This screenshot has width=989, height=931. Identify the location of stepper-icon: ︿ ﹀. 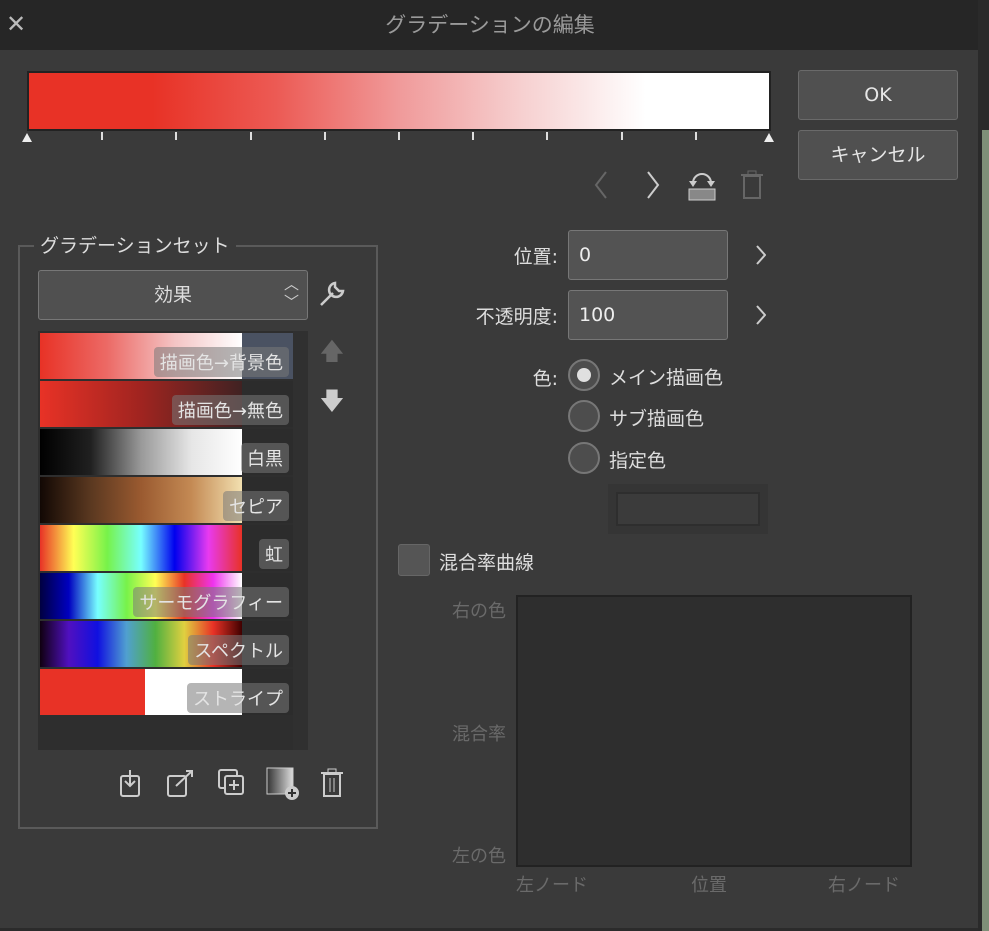
(291, 293).